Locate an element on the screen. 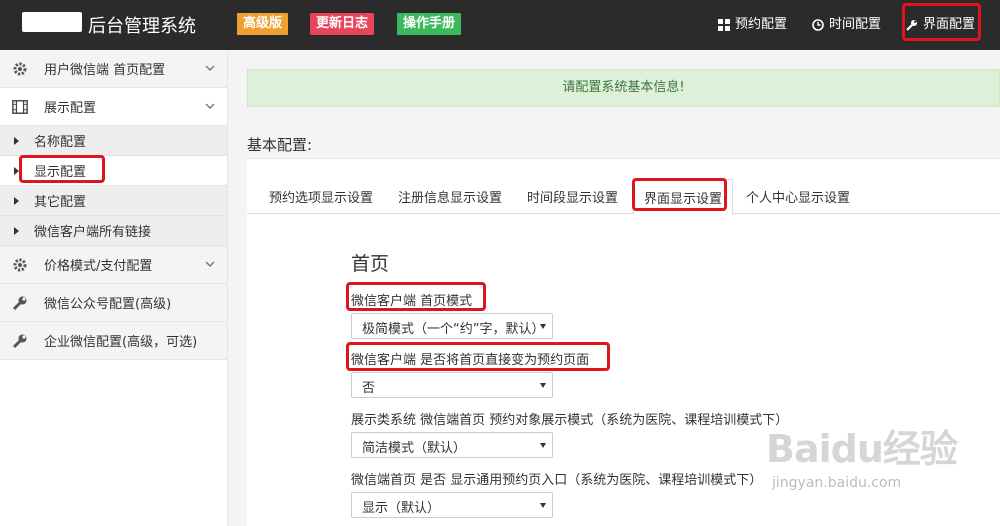 The width and height of the screenshot is (1000, 526). tab-registration-info: 注册信息显示设置 is located at coordinates (450, 196).